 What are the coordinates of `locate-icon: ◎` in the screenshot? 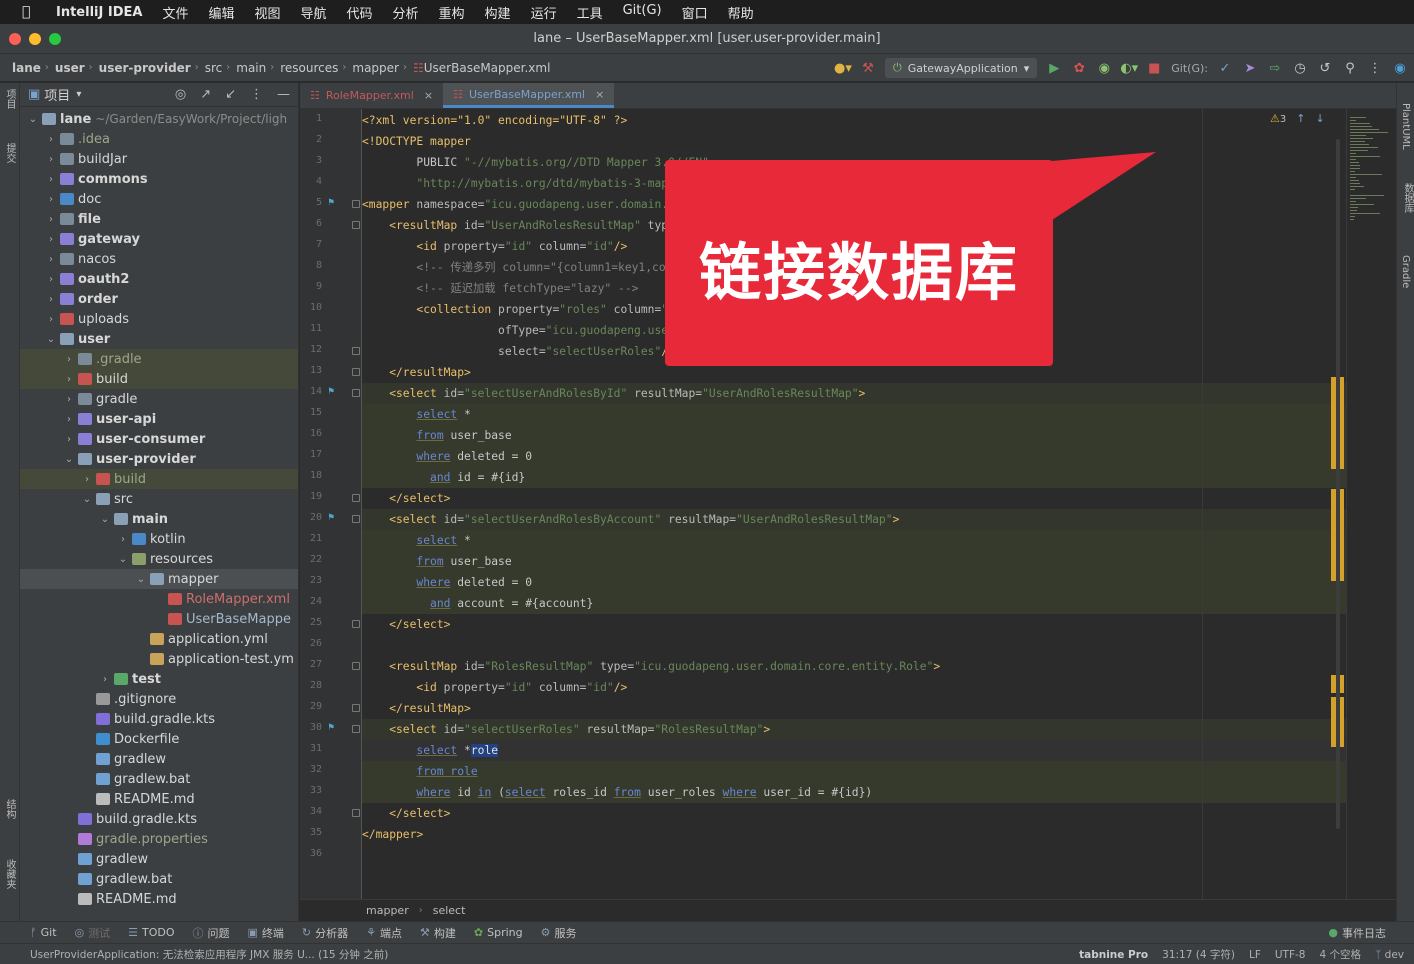 It's located at (180, 94).